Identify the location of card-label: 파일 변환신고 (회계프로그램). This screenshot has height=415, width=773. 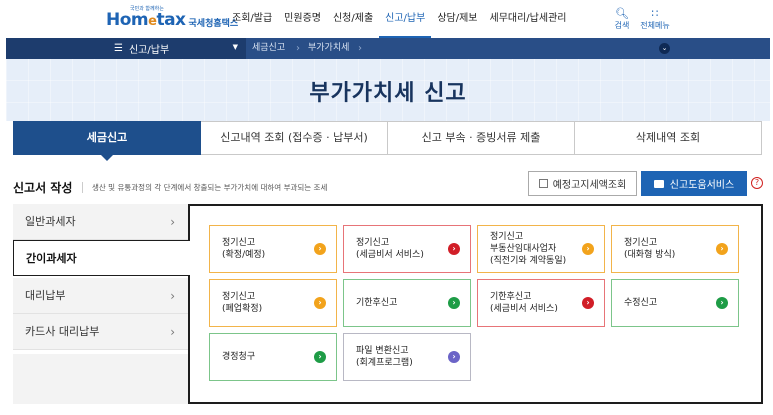
(384, 357).